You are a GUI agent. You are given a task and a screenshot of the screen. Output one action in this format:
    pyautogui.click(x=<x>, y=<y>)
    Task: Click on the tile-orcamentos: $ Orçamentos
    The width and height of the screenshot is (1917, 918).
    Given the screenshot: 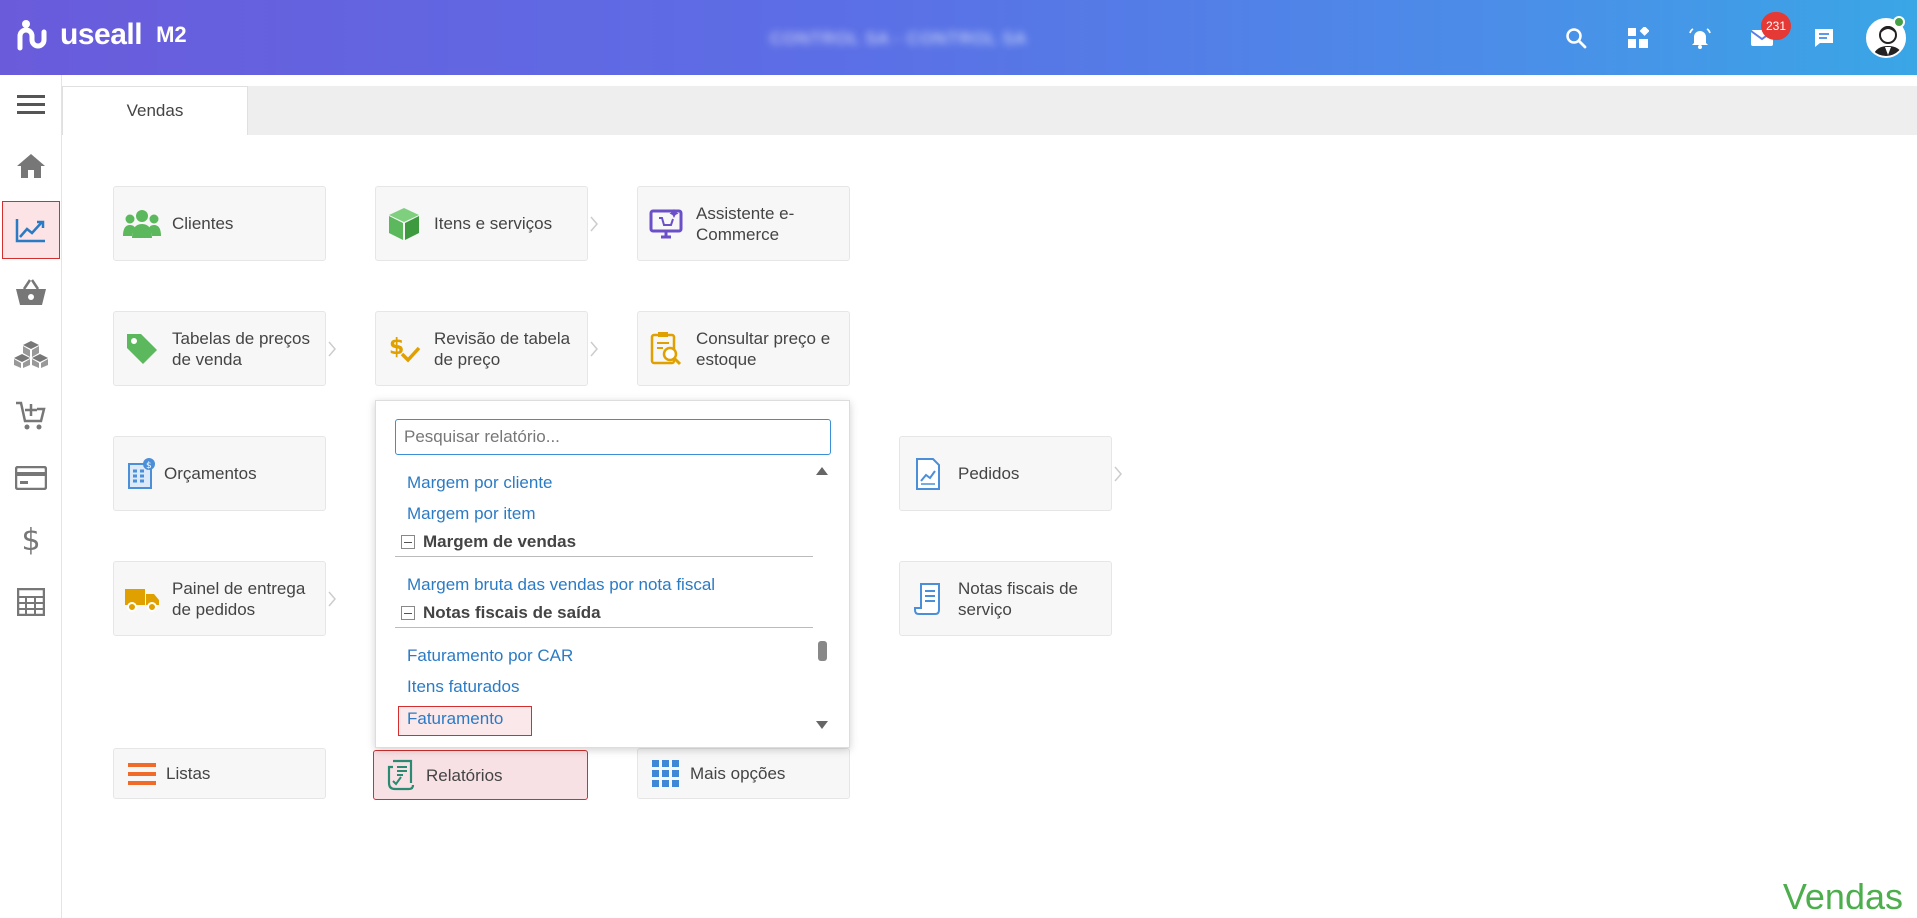 What is the action you would take?
    pyautogui.click(x=219, y=473)
    